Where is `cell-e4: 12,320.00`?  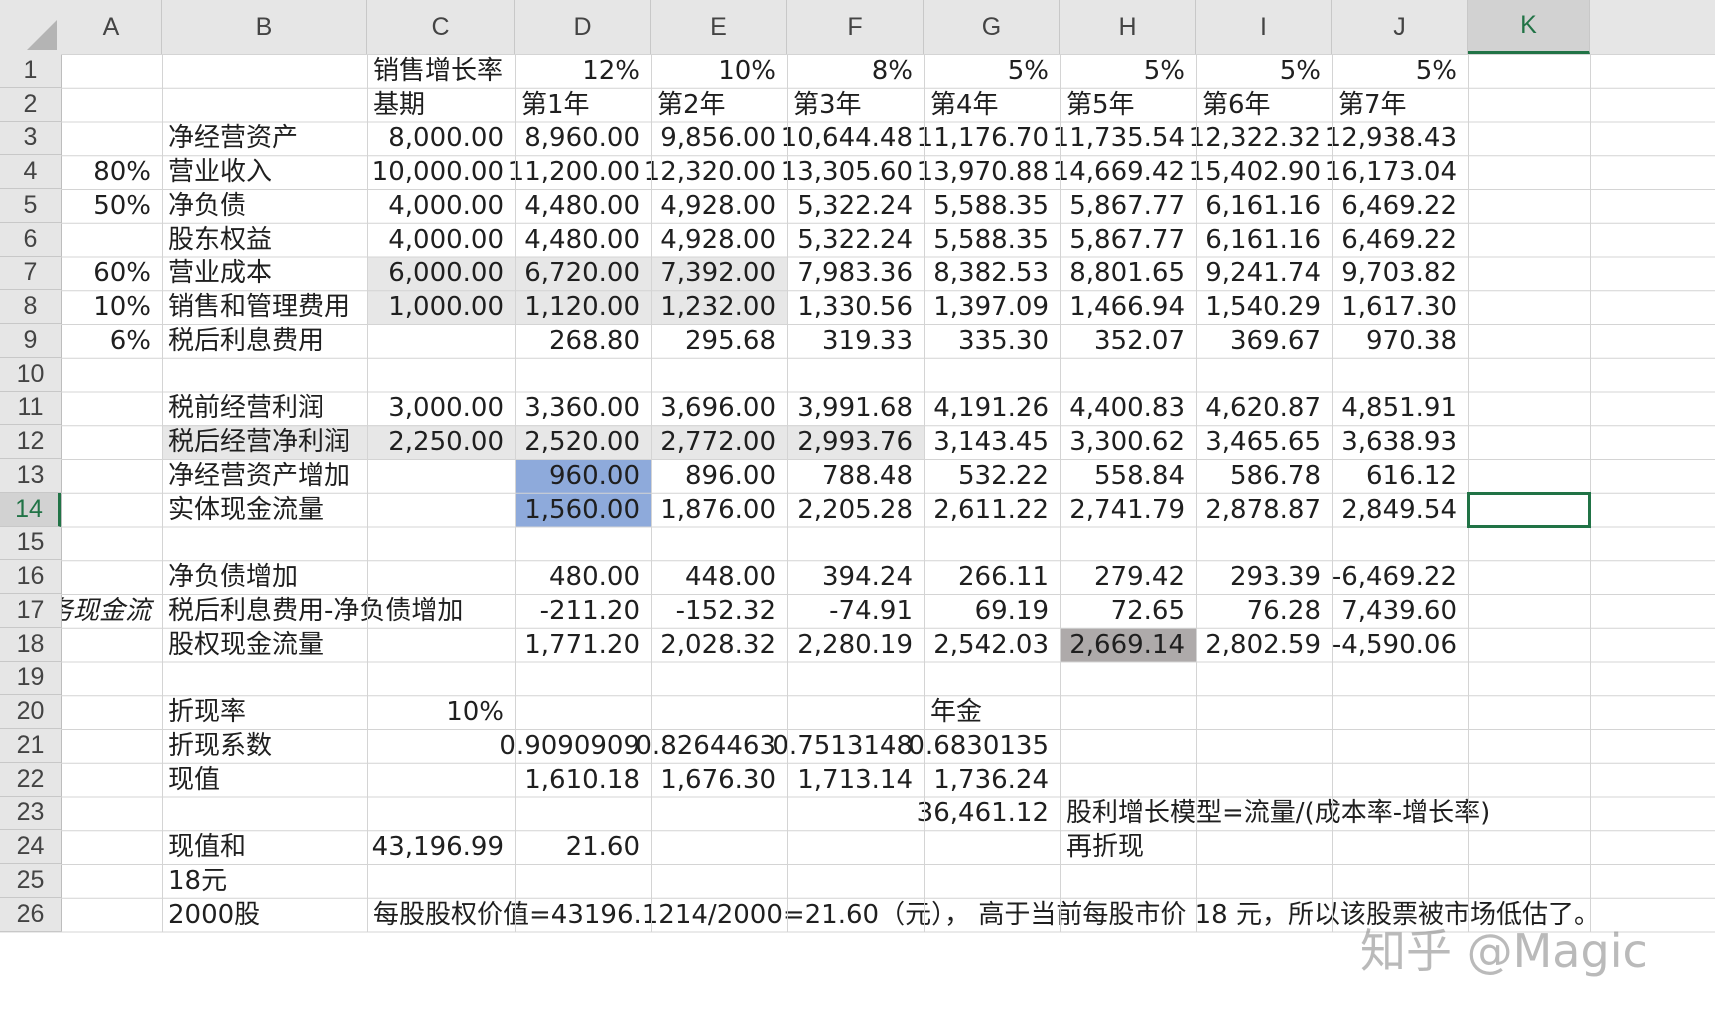 cell-e4: 12,320.00 is located at coordinates (715, 172).